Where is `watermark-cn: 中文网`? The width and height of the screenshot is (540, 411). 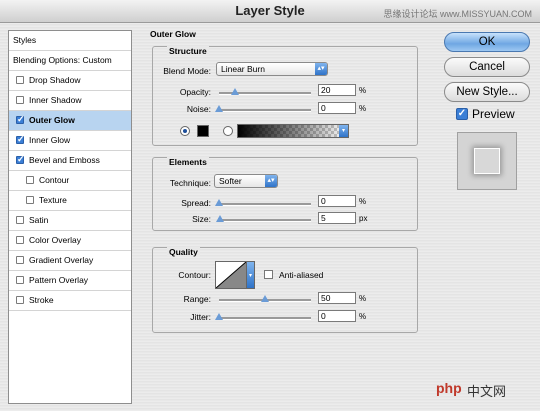
watermark-cn: 中文网 is located at coordinates (487, 391).